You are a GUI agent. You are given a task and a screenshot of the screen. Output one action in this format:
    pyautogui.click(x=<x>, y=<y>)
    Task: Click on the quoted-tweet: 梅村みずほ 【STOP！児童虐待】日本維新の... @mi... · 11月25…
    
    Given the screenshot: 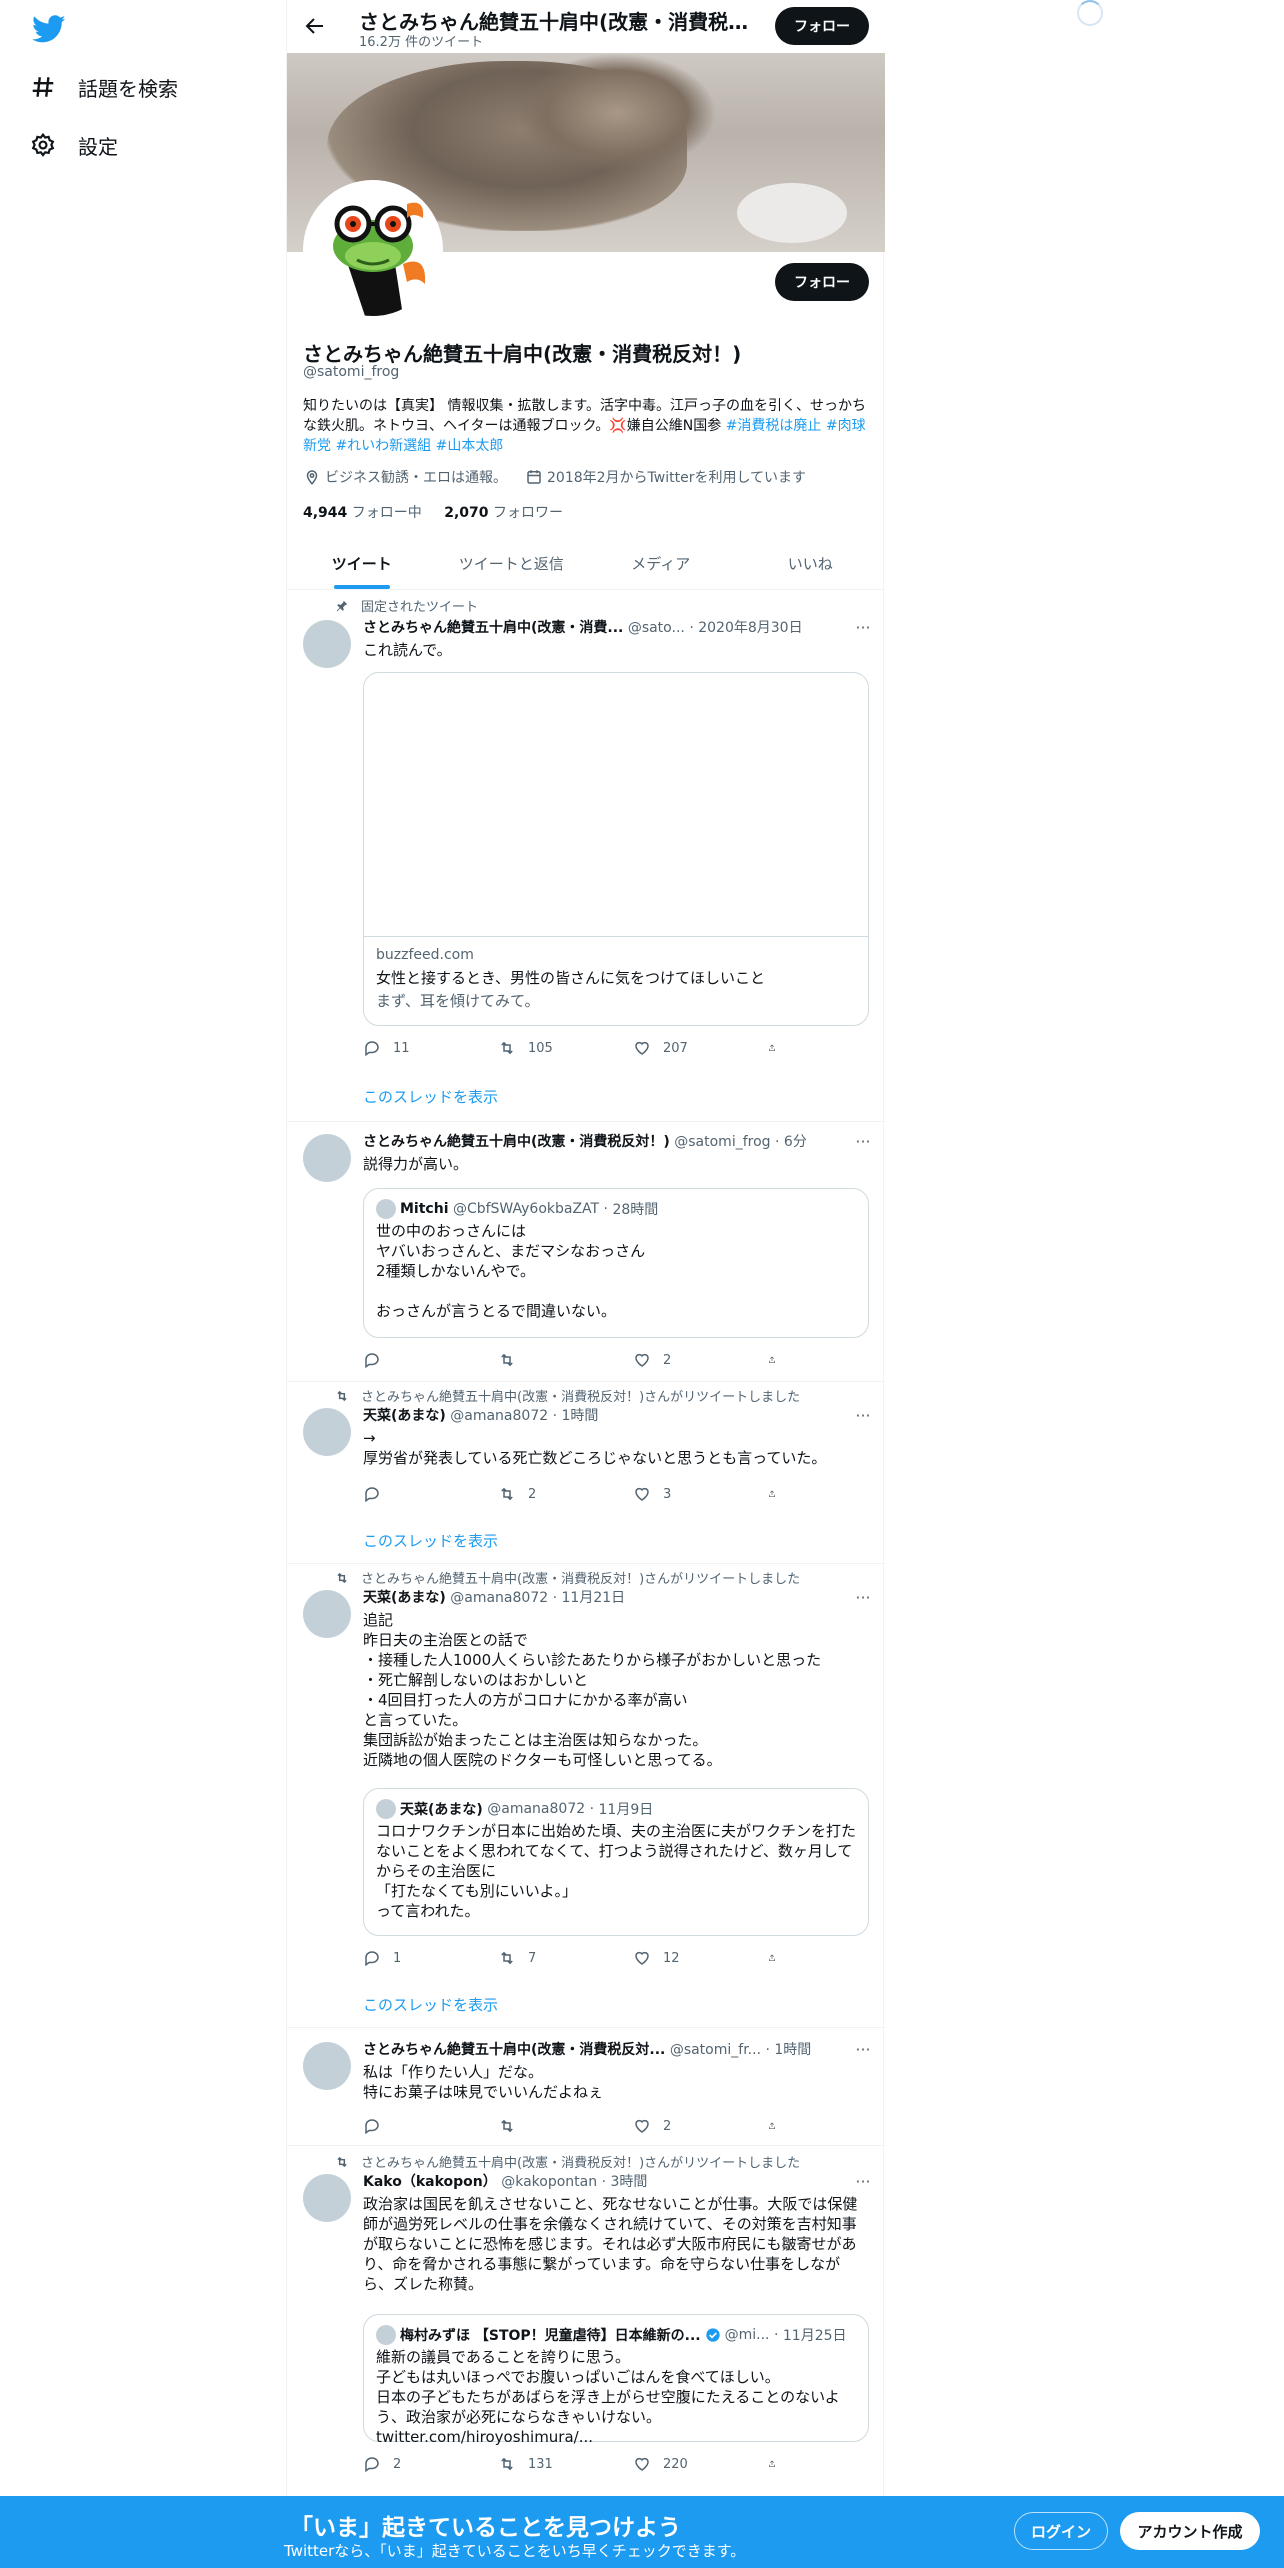 What is the action you would take?
    pyautogui.click(x=616, y=2380)
    